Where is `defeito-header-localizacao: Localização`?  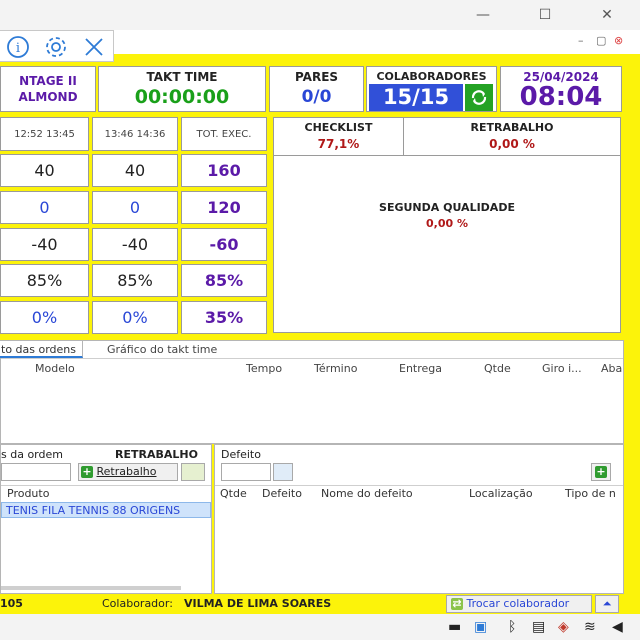 defeito-header-localizacao: Localização is located at coordinates (501, 493).